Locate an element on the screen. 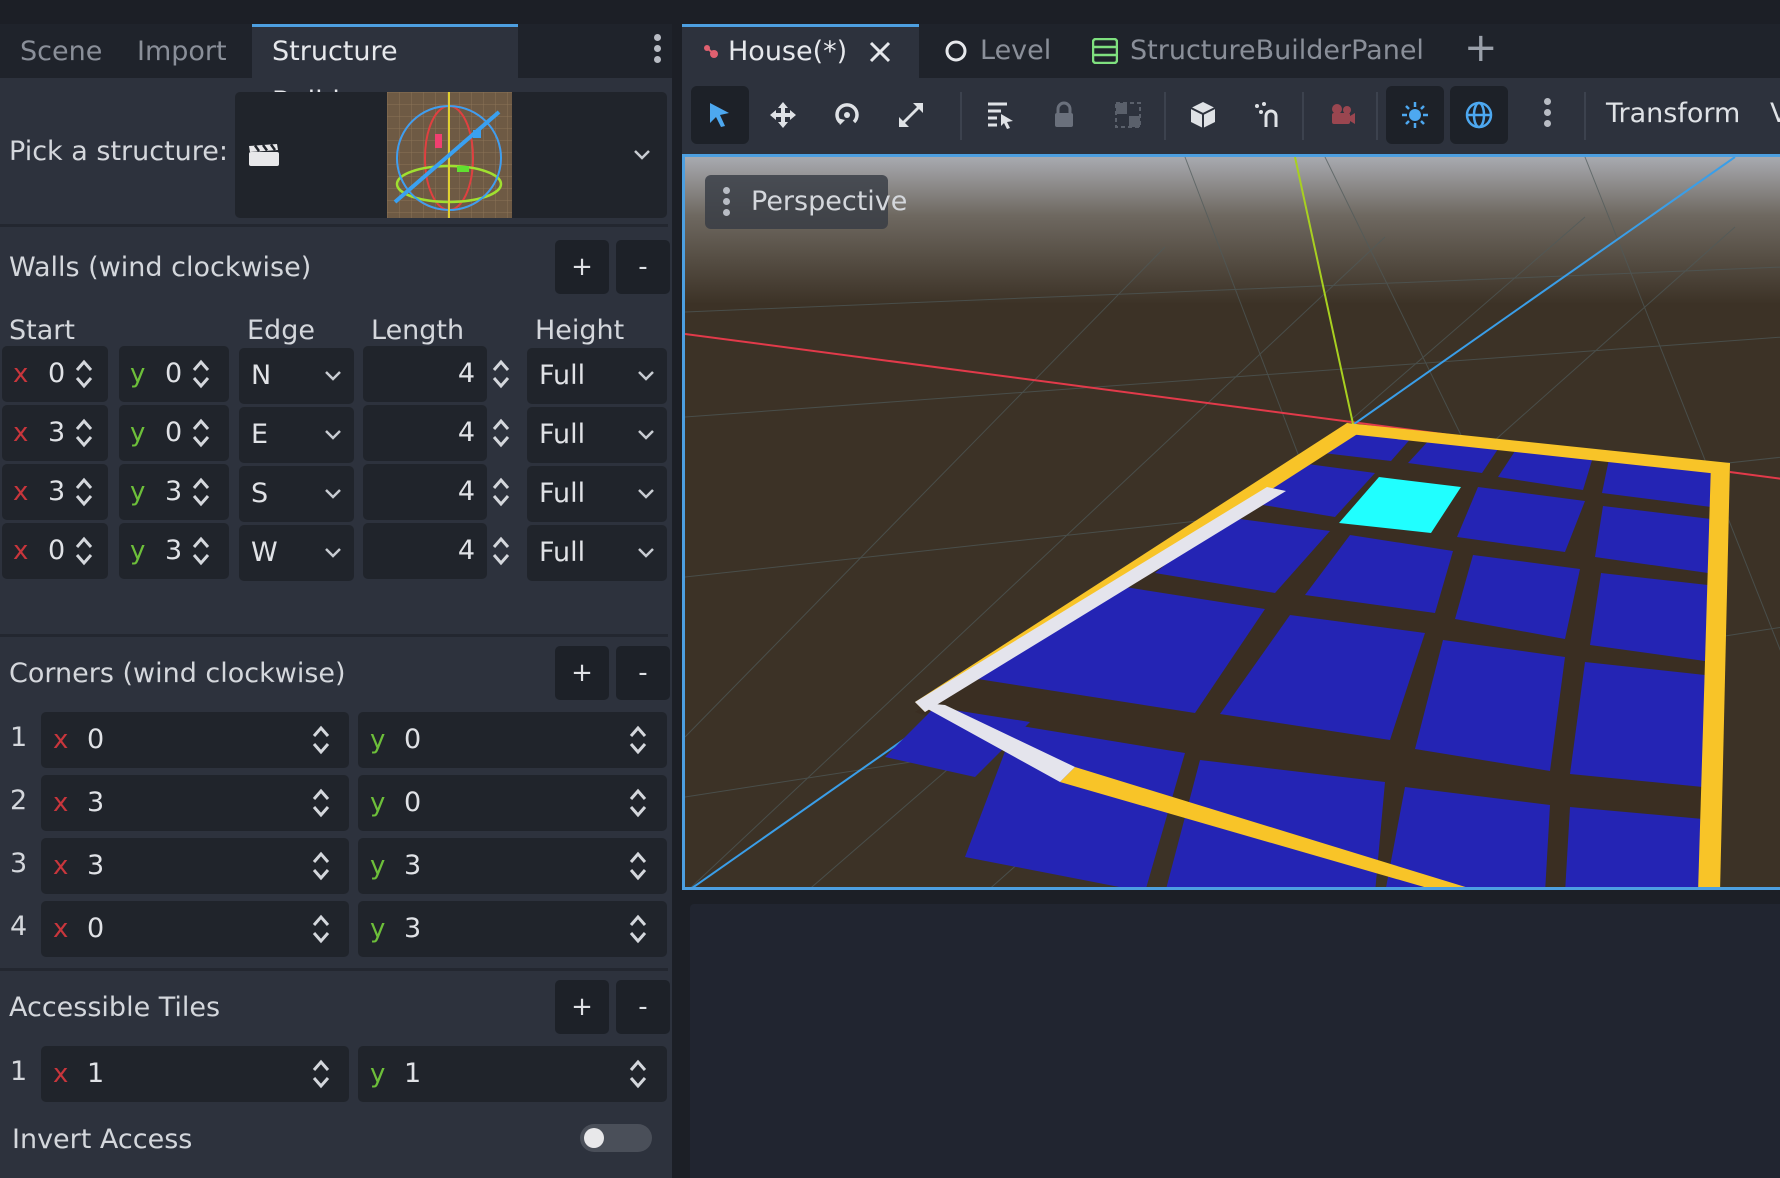  add-tile-button: + is located at coordinates (582, 1007).